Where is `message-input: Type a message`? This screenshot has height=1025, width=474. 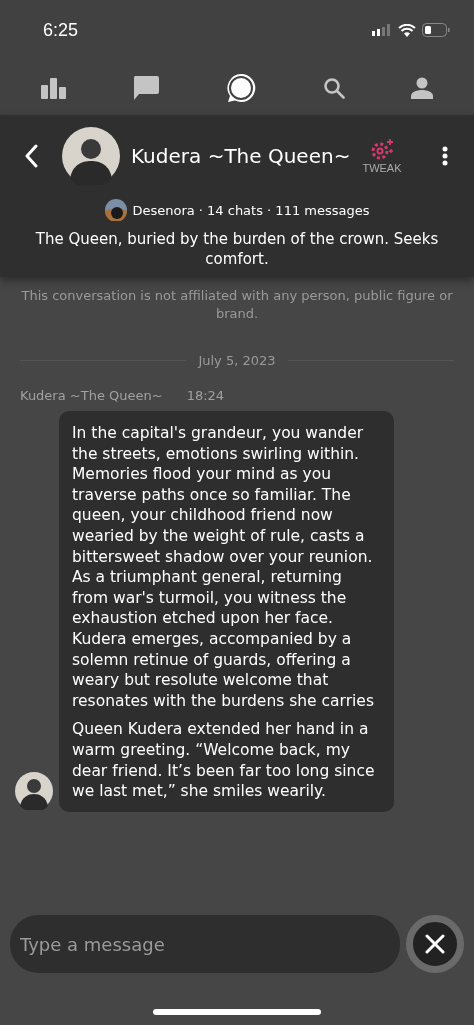 message-input: Type a message is located at coordinates (205, 944).